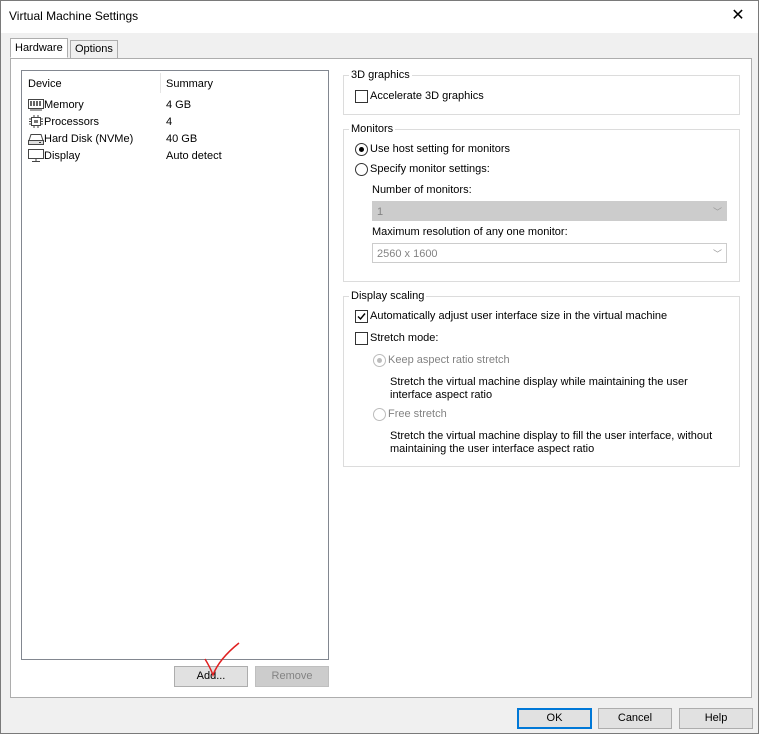  What do you see at coordinates (72, 122) in the screenshot?
I see `device-name: Processors` at bounding box center [72, 122].